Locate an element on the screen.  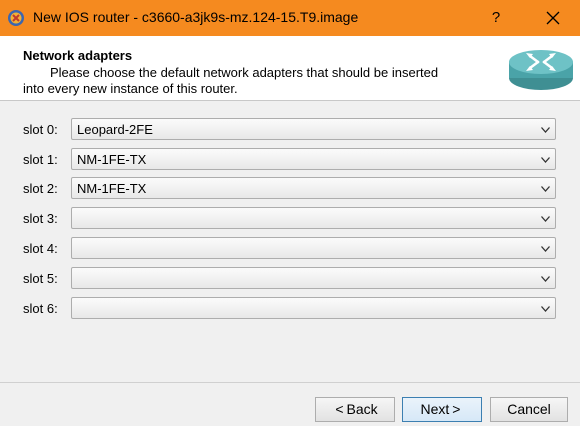
slot-label: slot 4: is located at coordinates (40, 248).